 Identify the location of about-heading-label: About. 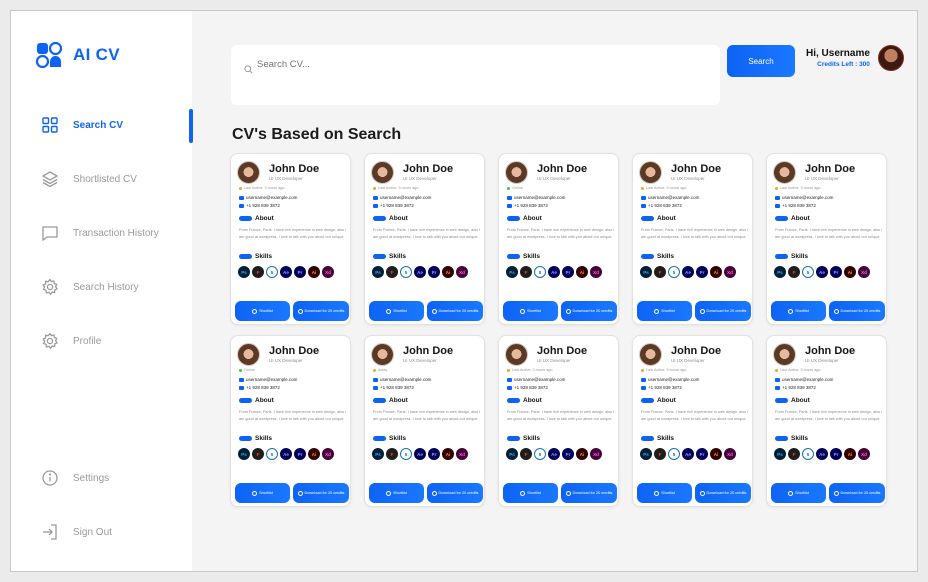
(666, 400).